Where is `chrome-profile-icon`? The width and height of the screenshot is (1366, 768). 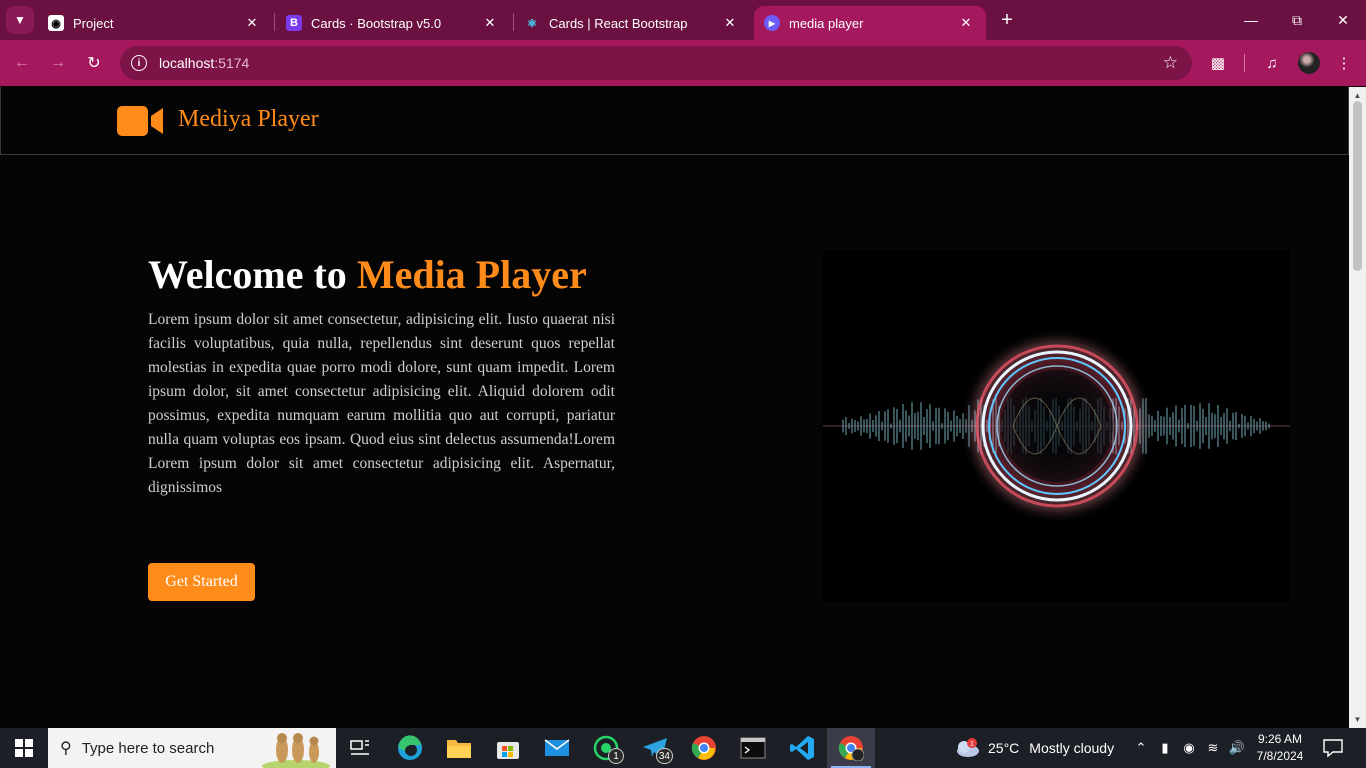
chrome-profile-icon is located at coordinates (851, 748).